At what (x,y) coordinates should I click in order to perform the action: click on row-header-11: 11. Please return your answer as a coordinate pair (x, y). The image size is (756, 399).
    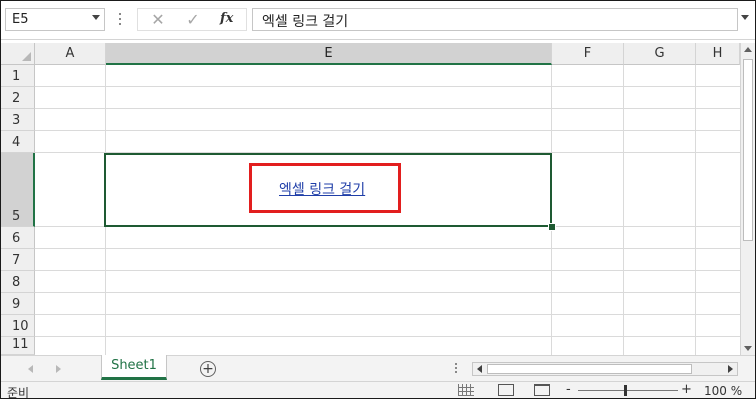
    Looking at the image, I should click on (18, 346).